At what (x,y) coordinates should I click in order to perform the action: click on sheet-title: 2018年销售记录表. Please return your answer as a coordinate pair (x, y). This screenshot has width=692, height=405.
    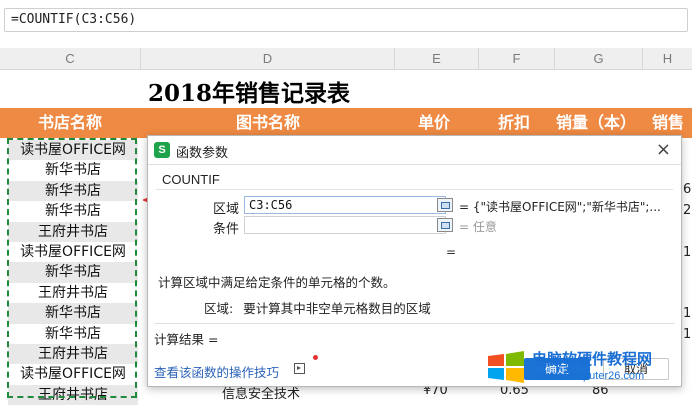
    Looking at the image, I should click on (249, 91).